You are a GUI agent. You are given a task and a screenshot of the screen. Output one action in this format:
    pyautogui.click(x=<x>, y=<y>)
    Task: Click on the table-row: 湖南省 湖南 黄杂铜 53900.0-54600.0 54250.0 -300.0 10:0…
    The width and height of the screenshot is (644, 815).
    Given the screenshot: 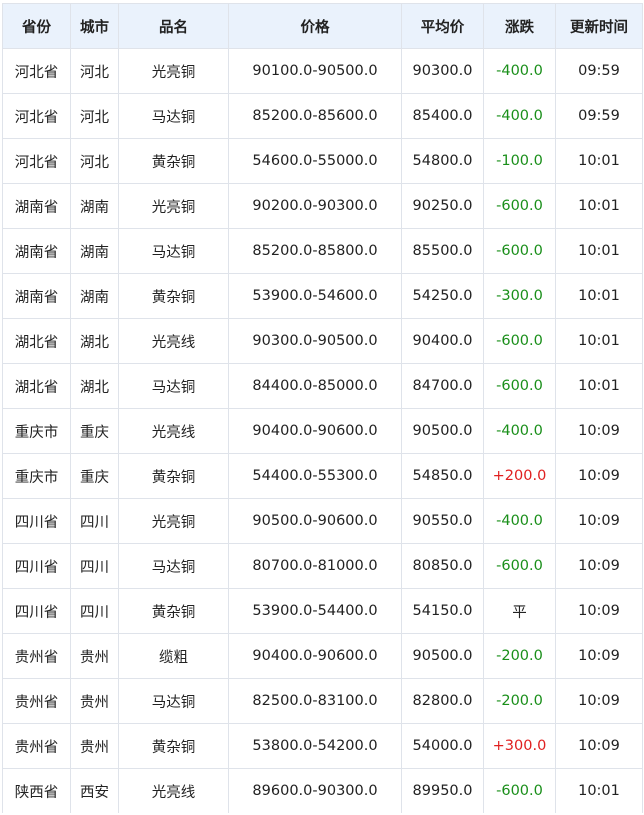 What is the action you would take?
    pyautogui.click(x=322, y=296)
    